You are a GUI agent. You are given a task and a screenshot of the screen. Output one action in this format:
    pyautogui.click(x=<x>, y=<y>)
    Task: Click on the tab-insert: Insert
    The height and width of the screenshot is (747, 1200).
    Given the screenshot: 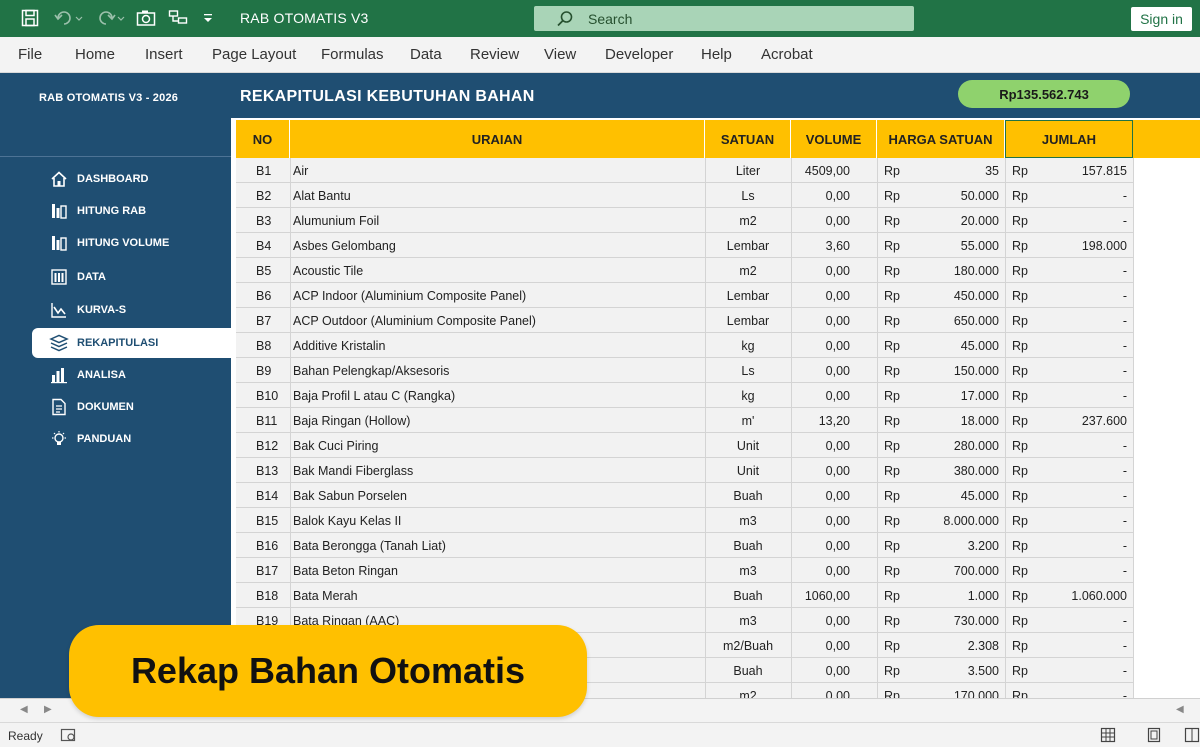 What is the action you would take?
    pyautogui.click(x=164, y=54)
    